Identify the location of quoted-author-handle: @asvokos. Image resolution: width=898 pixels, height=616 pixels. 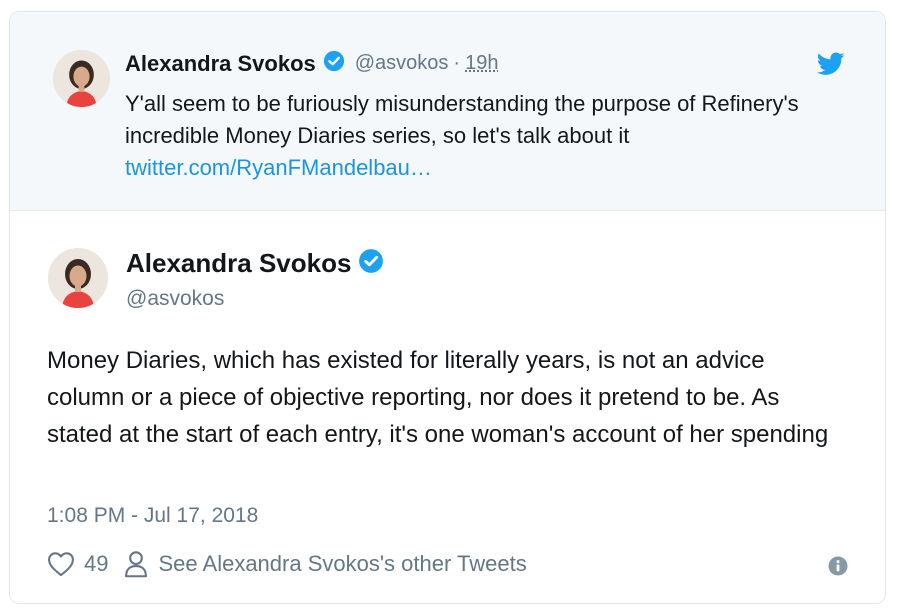
(402, 63).